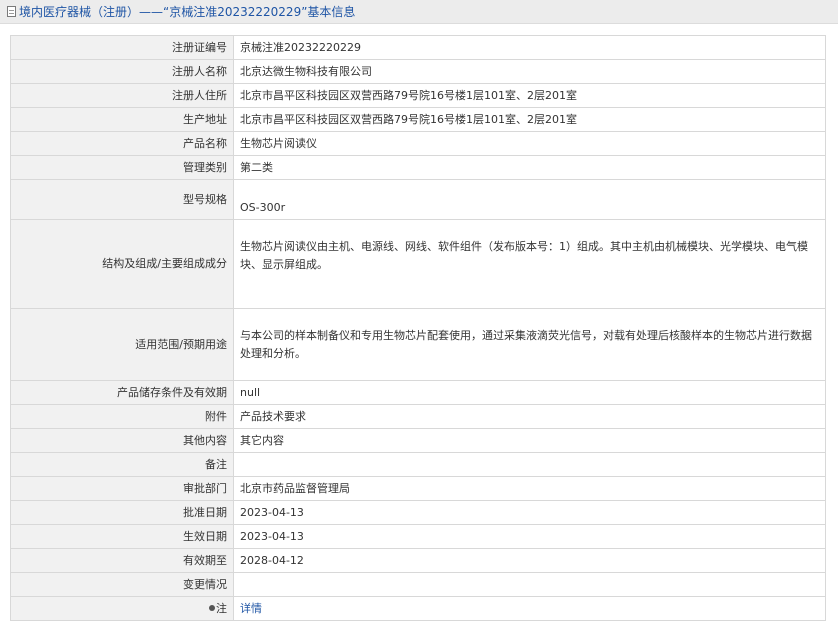 Image resolution: width=838 pixels, height=632 pixels. Describe the element at coordinates (122, 560) in the screenshot. I see `label-valid-until: 有效期至` at that location.